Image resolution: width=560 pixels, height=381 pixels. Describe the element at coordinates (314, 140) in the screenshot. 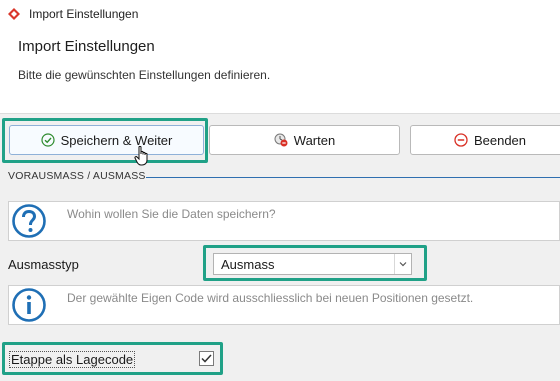

I see `wait-label: Warten` at that location.